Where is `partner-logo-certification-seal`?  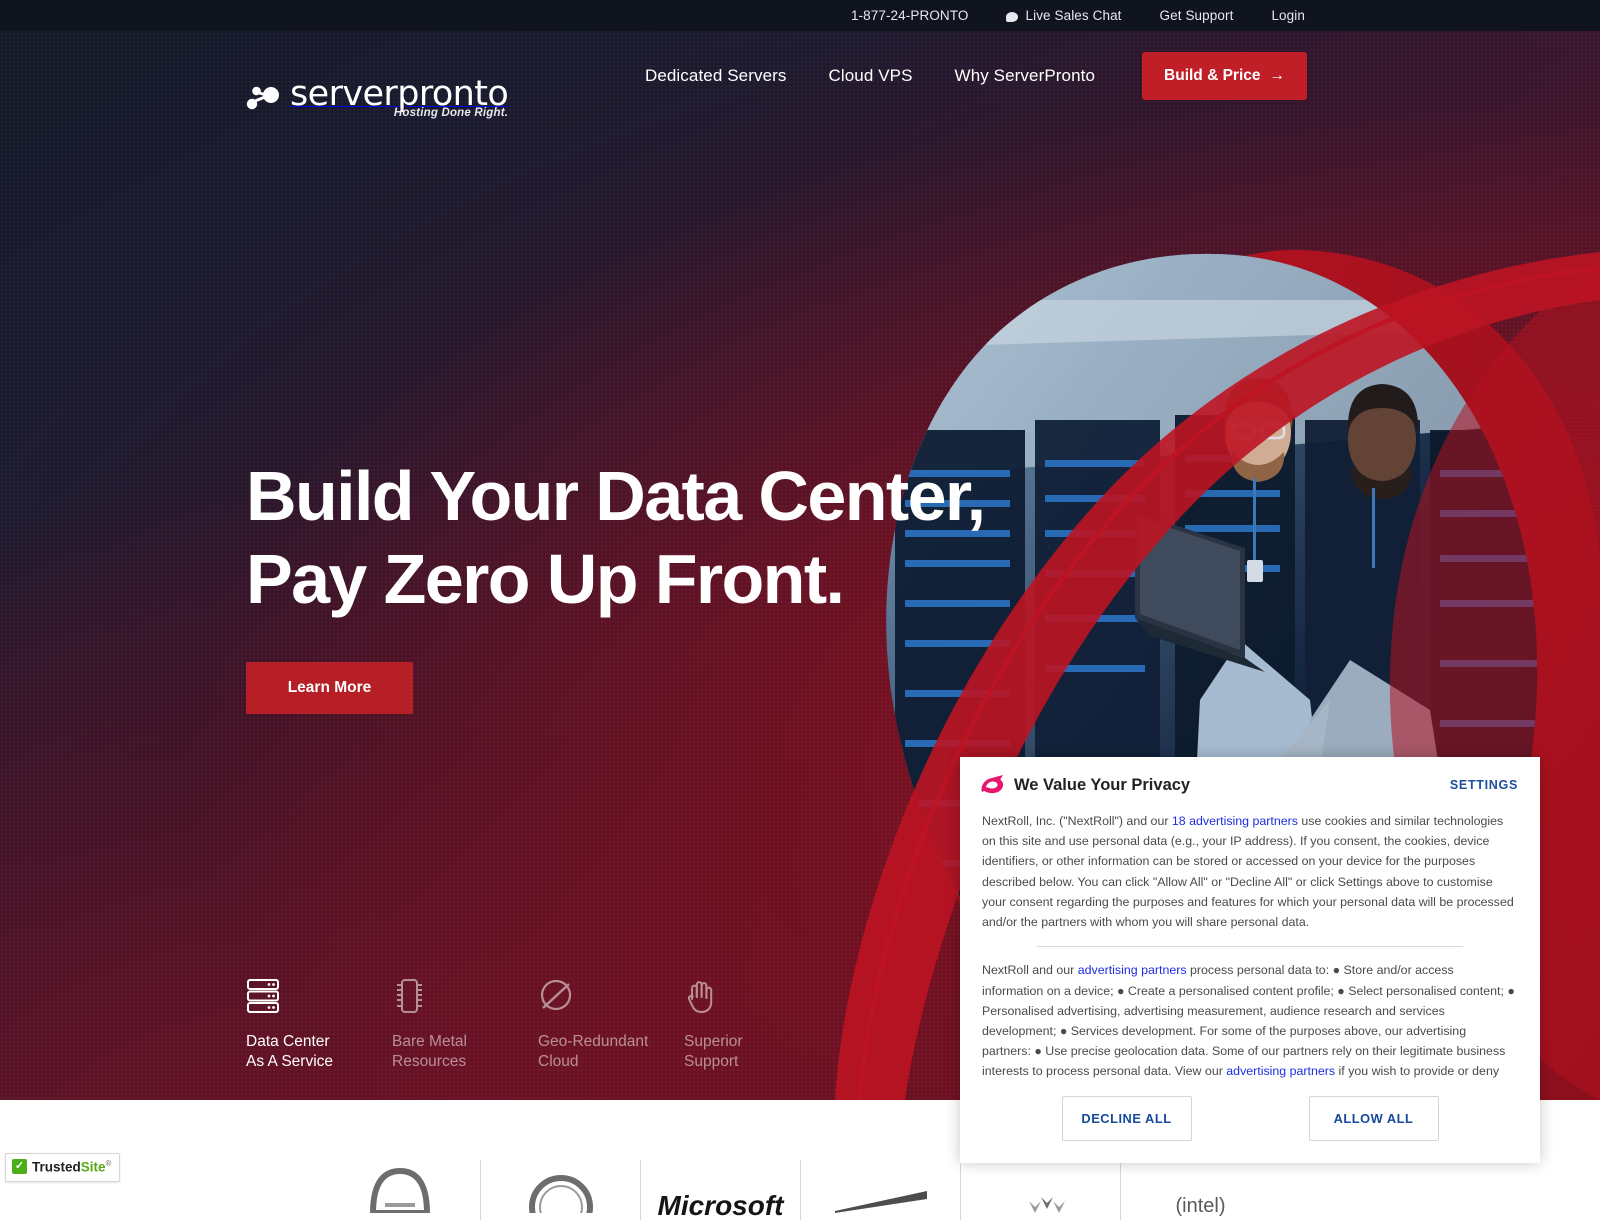
partner-logo-certification-seal is located at coordinates (560, 1190).